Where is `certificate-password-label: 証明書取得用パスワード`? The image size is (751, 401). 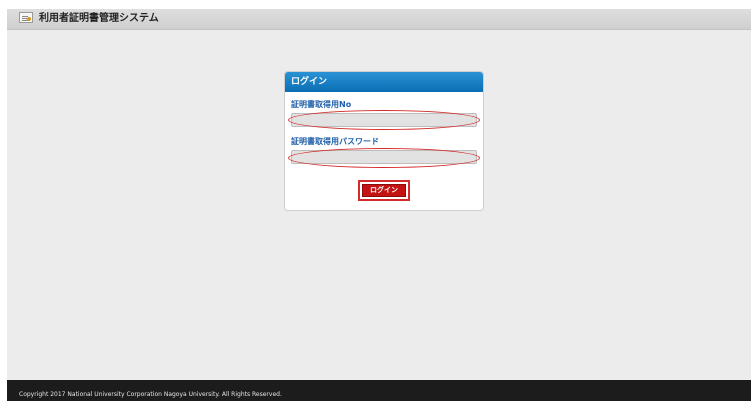 certificate-password-label: 証明書取得用パスワード is located at coordinates (335, 141).